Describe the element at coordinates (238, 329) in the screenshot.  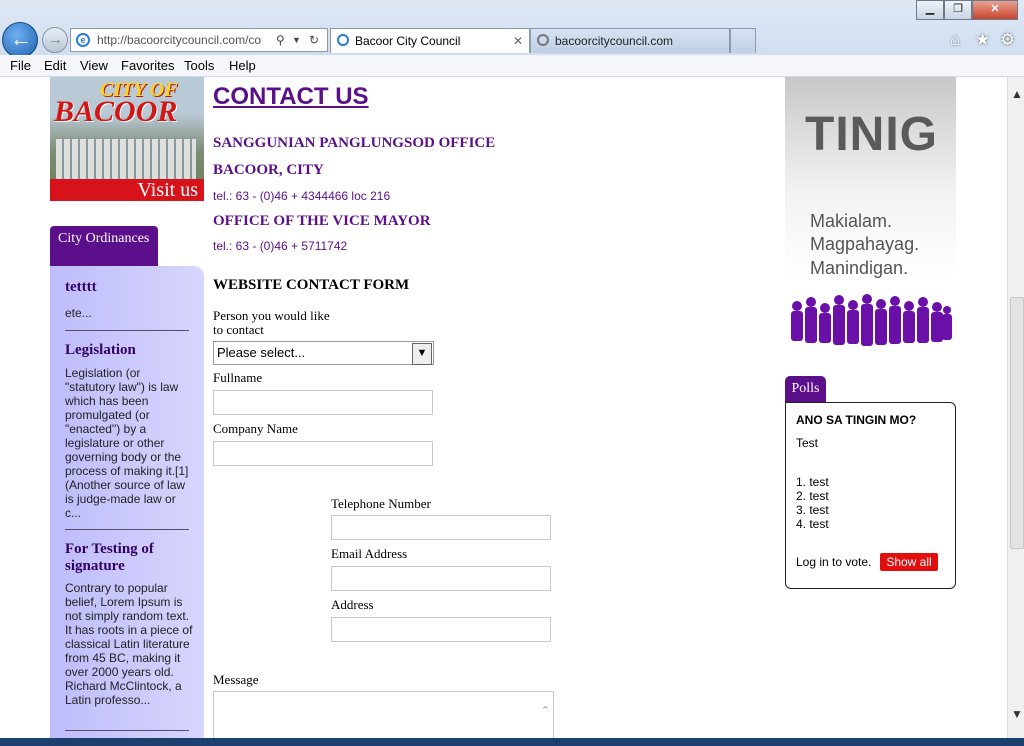
I see `person-label-line2: to contact` at that location.